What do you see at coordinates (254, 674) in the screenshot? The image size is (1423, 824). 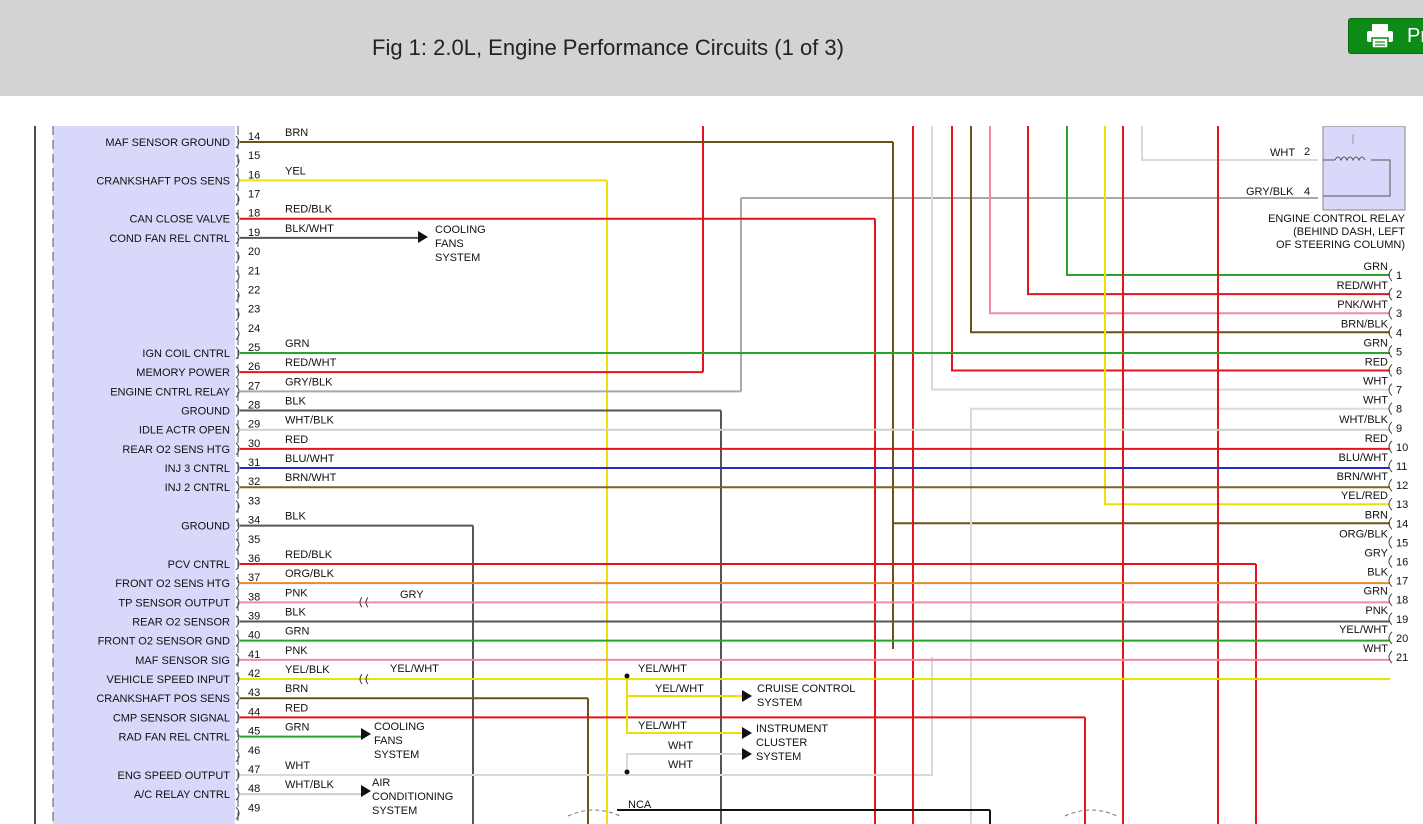 I see `pin-number: 42` at bounding box center [254, 674].